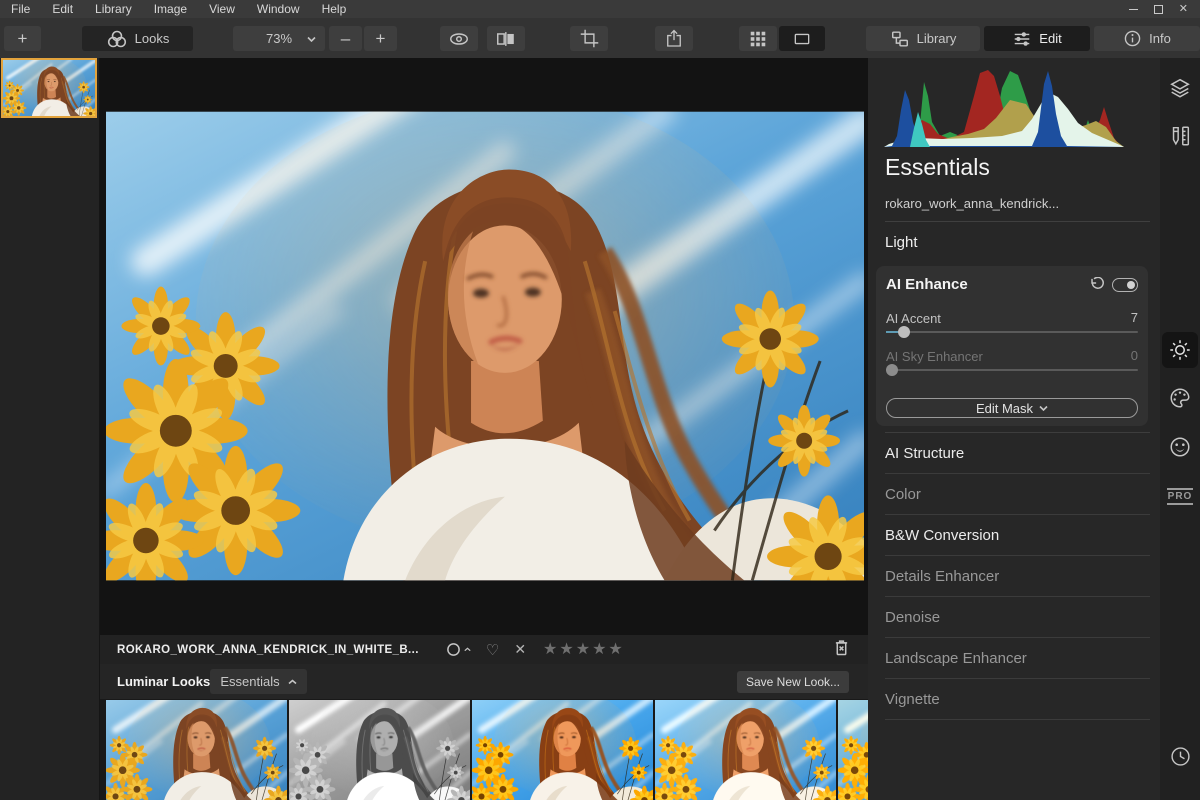 The height and width of the screenshot is (800, 1200). I want to click on tab-info-label: Info, so click(1160, 38).